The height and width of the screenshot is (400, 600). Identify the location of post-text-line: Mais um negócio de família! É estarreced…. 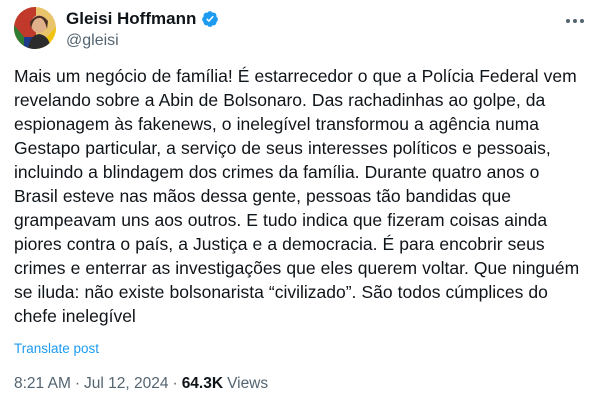
(295, 76).